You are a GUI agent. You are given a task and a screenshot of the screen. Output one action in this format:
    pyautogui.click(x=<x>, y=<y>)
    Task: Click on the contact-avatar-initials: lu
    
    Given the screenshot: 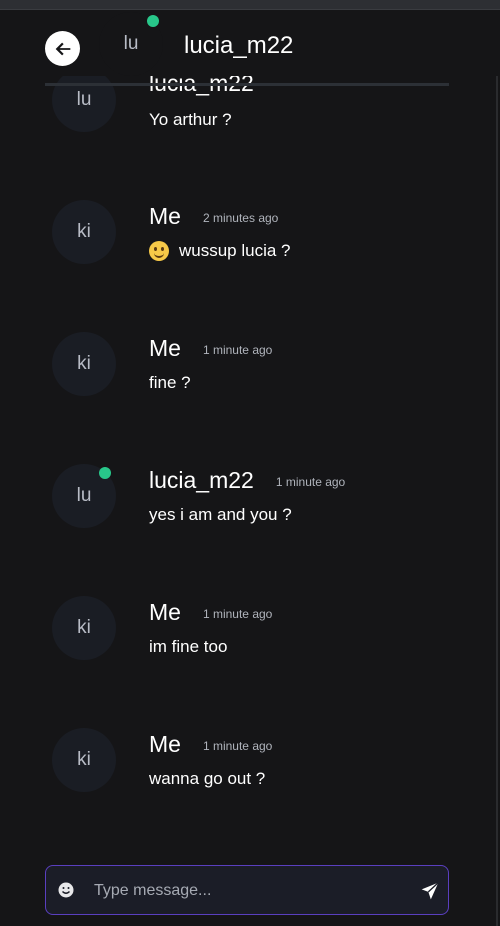 What is the action you would take?
    pyautogui.click(x=131, y=43)
    